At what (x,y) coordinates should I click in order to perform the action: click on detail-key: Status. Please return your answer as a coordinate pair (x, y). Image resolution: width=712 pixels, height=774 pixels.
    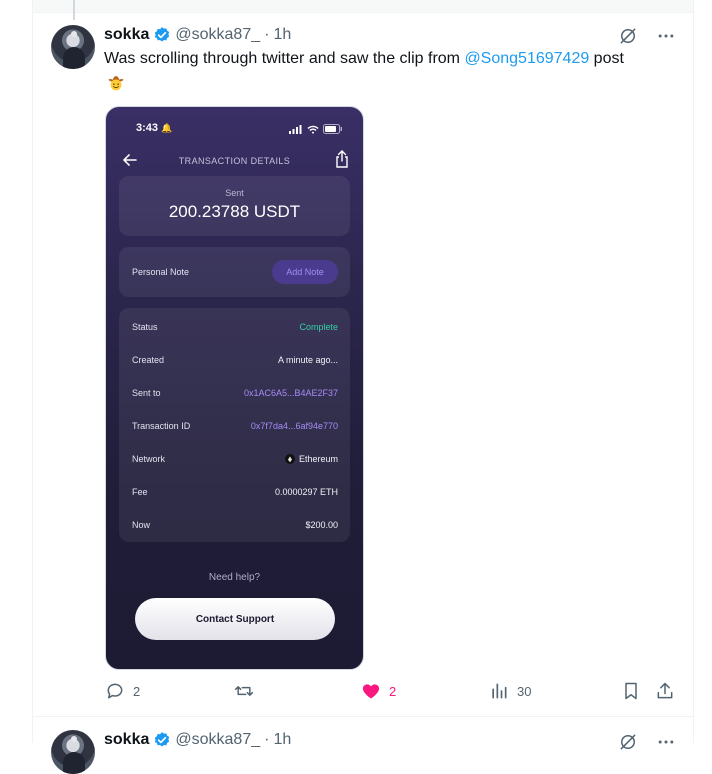
    Looking at the image, I should click on (145, 327).